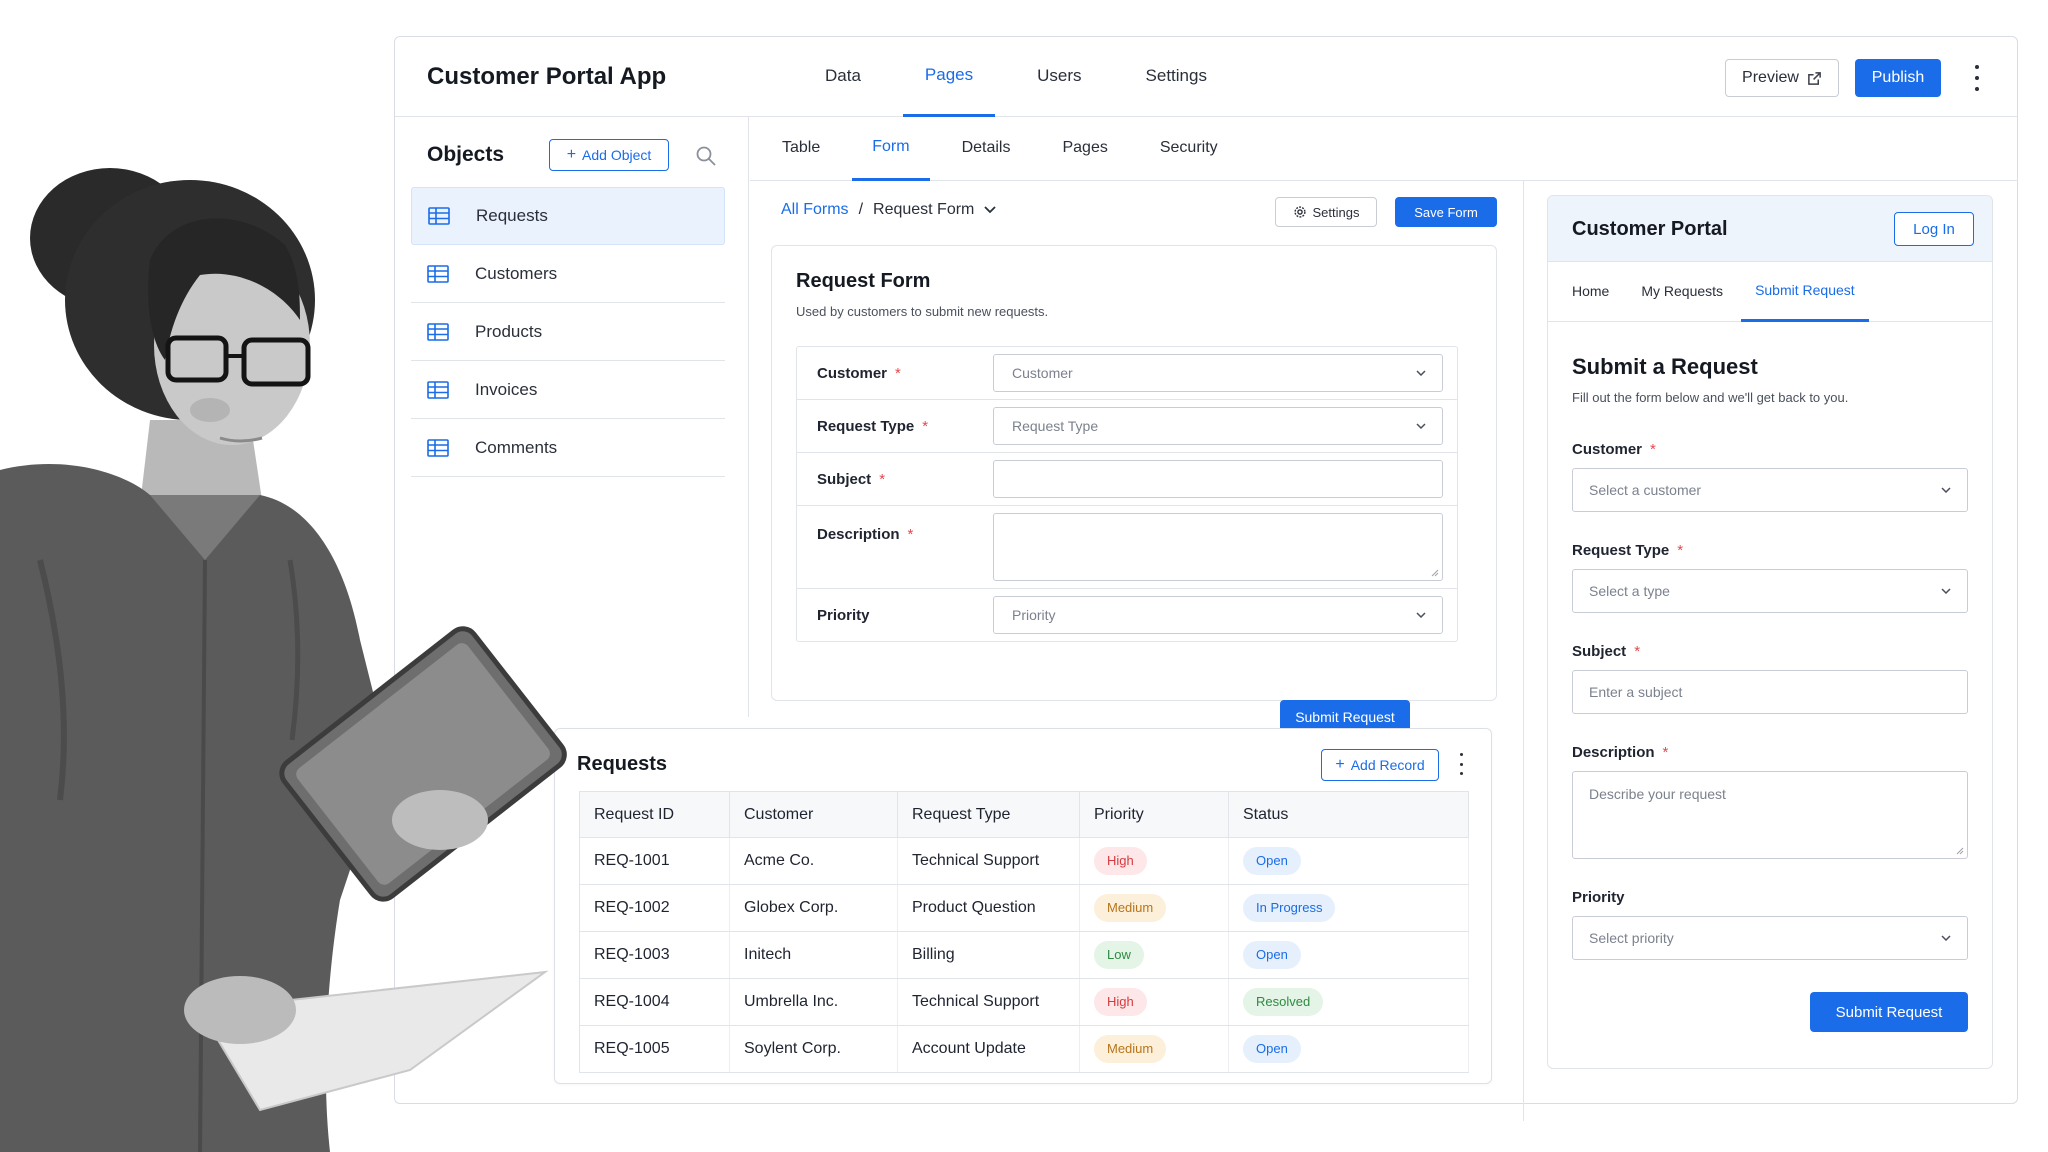 This screenshot has width=2048, height=1152. I want to click on add-record-label: Add Record, so click(1387, 765).